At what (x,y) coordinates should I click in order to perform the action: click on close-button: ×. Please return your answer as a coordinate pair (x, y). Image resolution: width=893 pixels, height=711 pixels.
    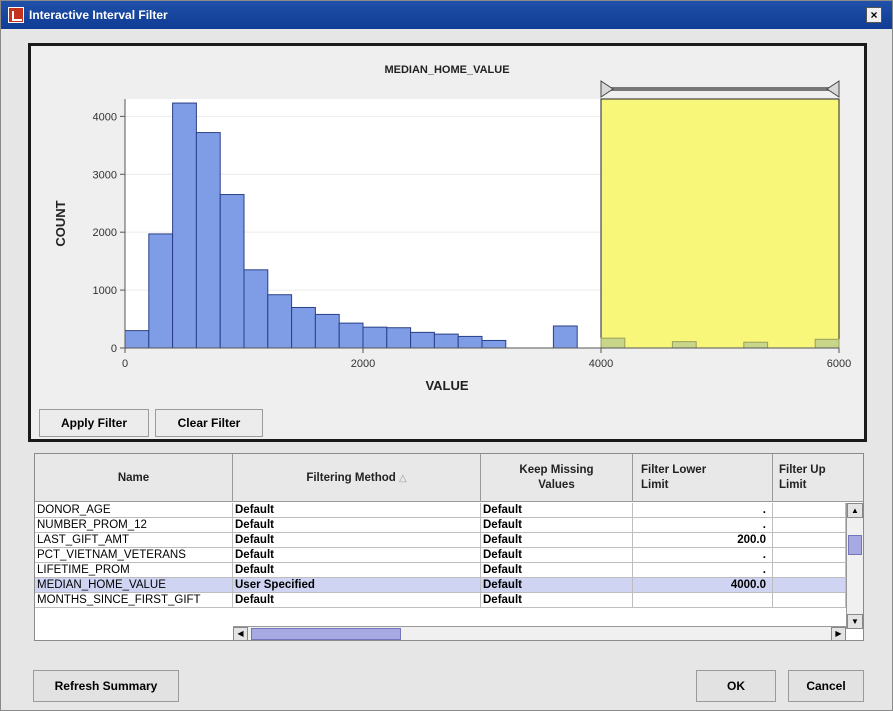
    Looking at the image, I should click on (874, 15).